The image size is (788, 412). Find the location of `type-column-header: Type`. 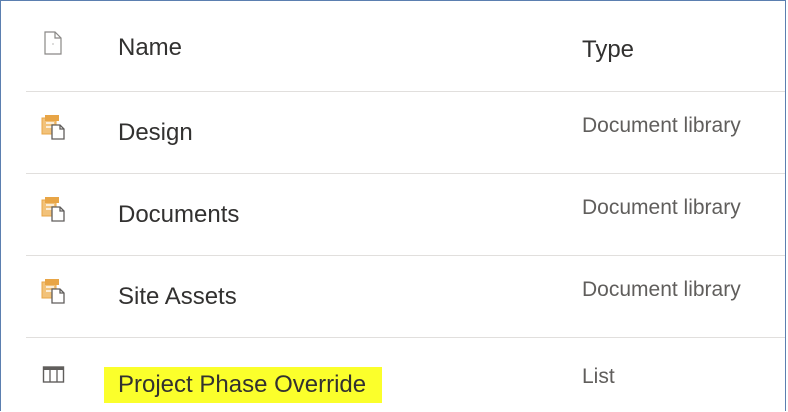

type-column-header: Type is located at coordinates (608, 50).